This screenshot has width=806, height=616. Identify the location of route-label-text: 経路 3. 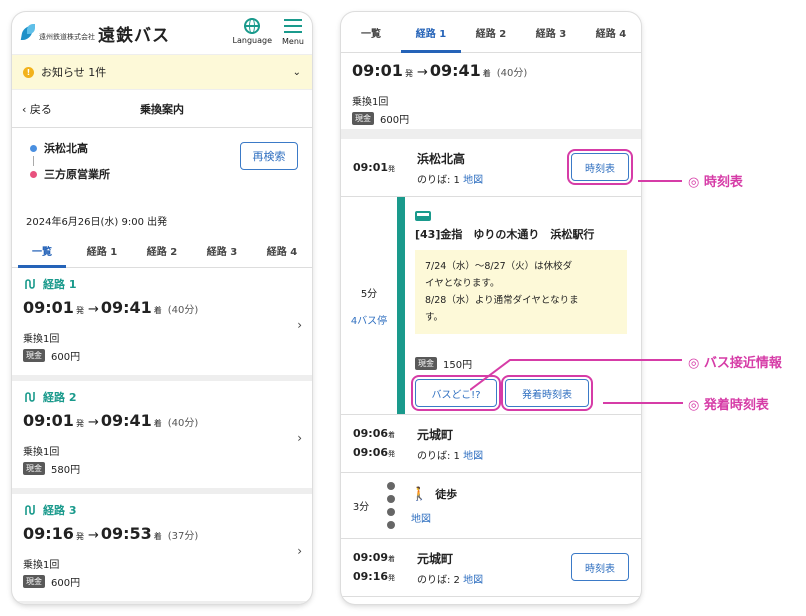
(60, 510).